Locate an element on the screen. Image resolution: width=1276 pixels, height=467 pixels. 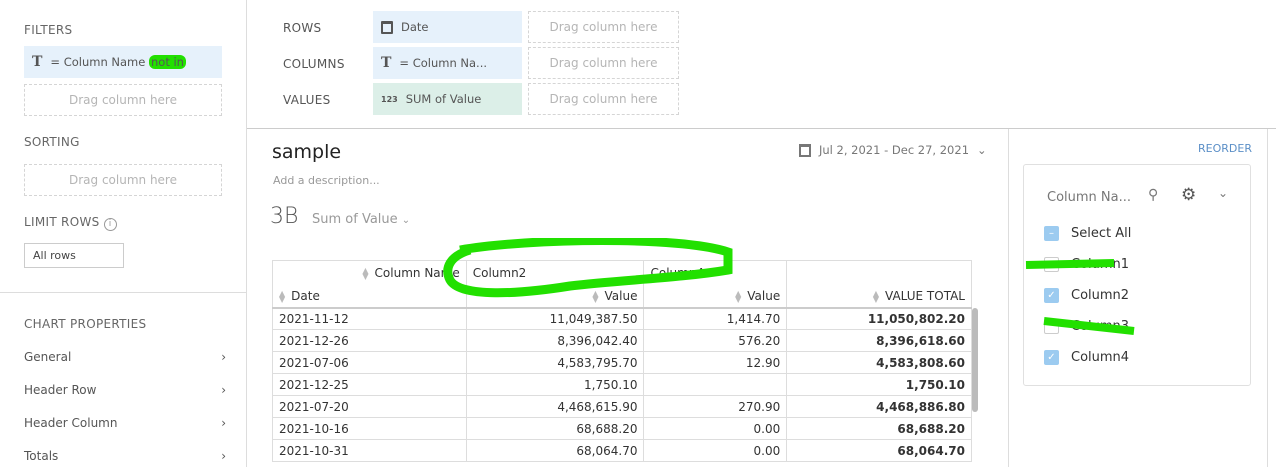
prop-header-column: Header Column › is located at coordinates (125, 423).